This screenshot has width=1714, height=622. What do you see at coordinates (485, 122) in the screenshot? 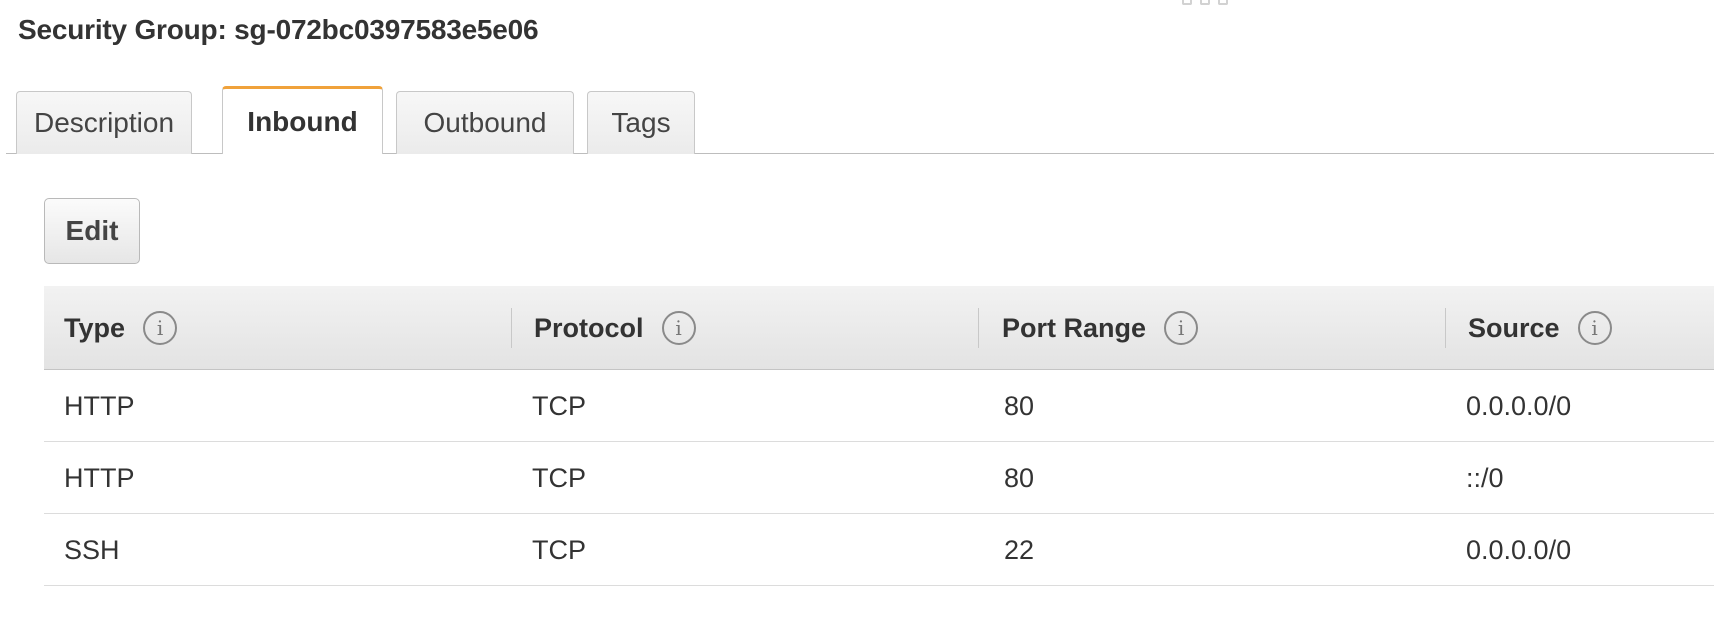
I see `tab-outbound: Outbound` at bounding box center [485, 122].